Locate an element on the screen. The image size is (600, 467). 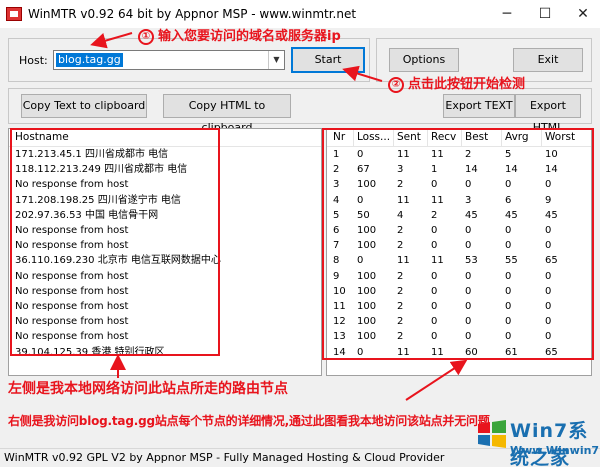
maximize-icon: ☐ is located at coordinates (545, 14).